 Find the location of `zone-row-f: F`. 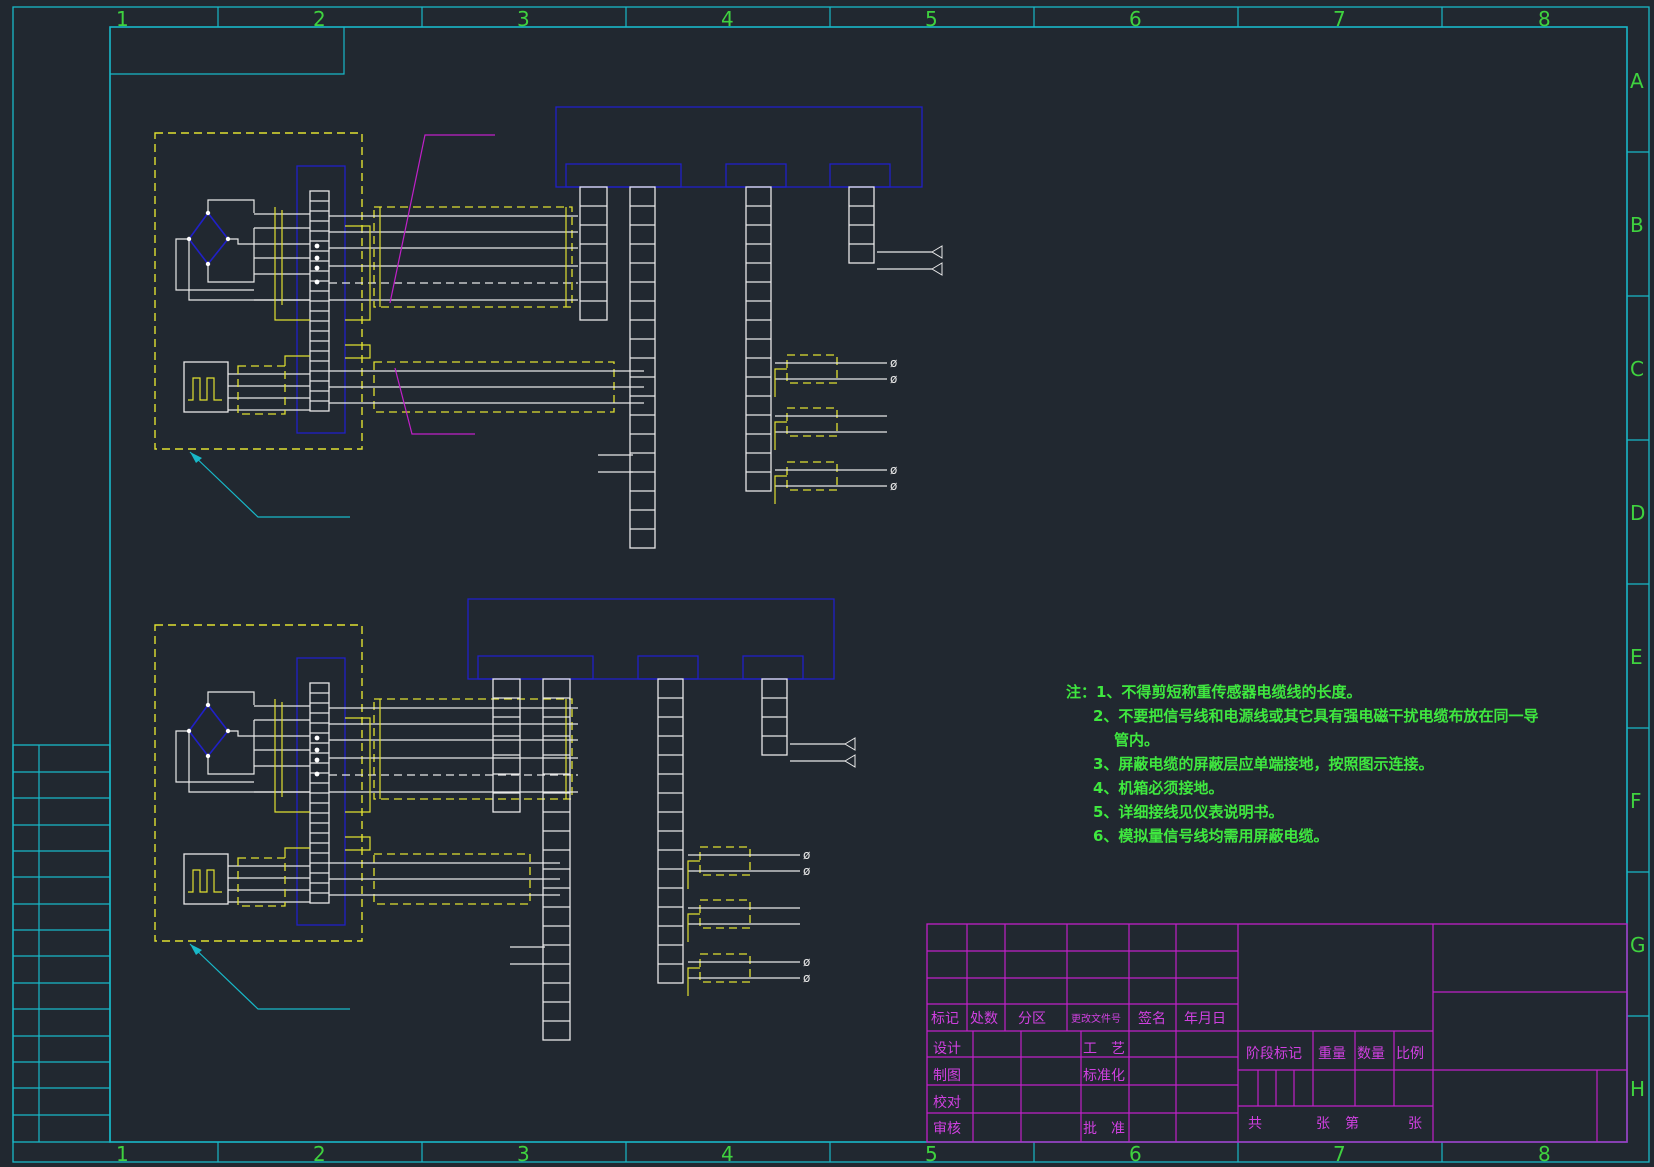

zone-row-f: F is located at coordinates (1636, 801).